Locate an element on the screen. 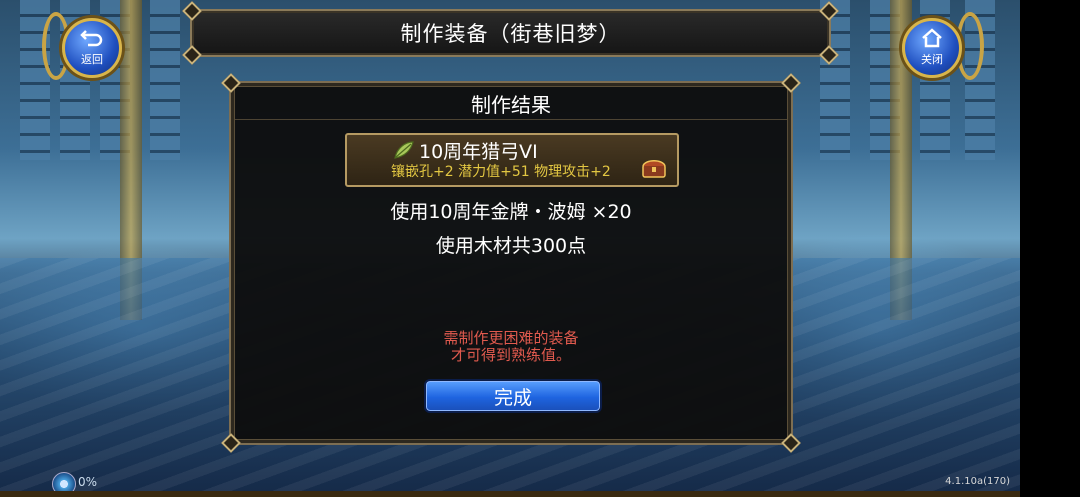  item-stats: 镶嵌孔+2 潜力值+51 物理攻击+2 is located at coordinates (501, 172).